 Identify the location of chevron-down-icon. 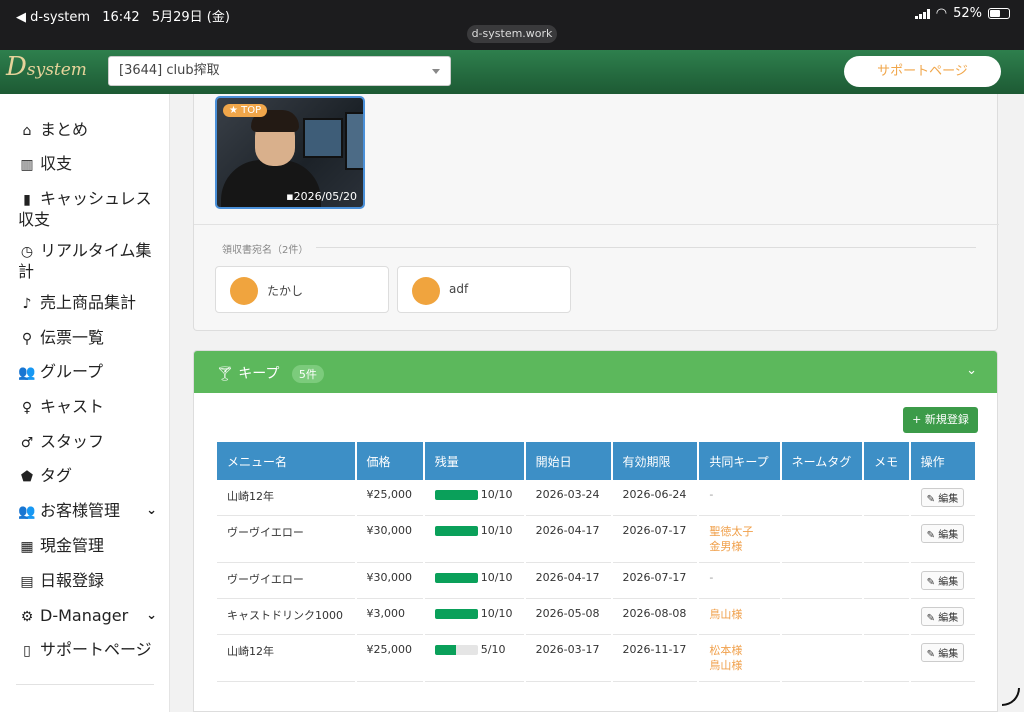
(436, 71).